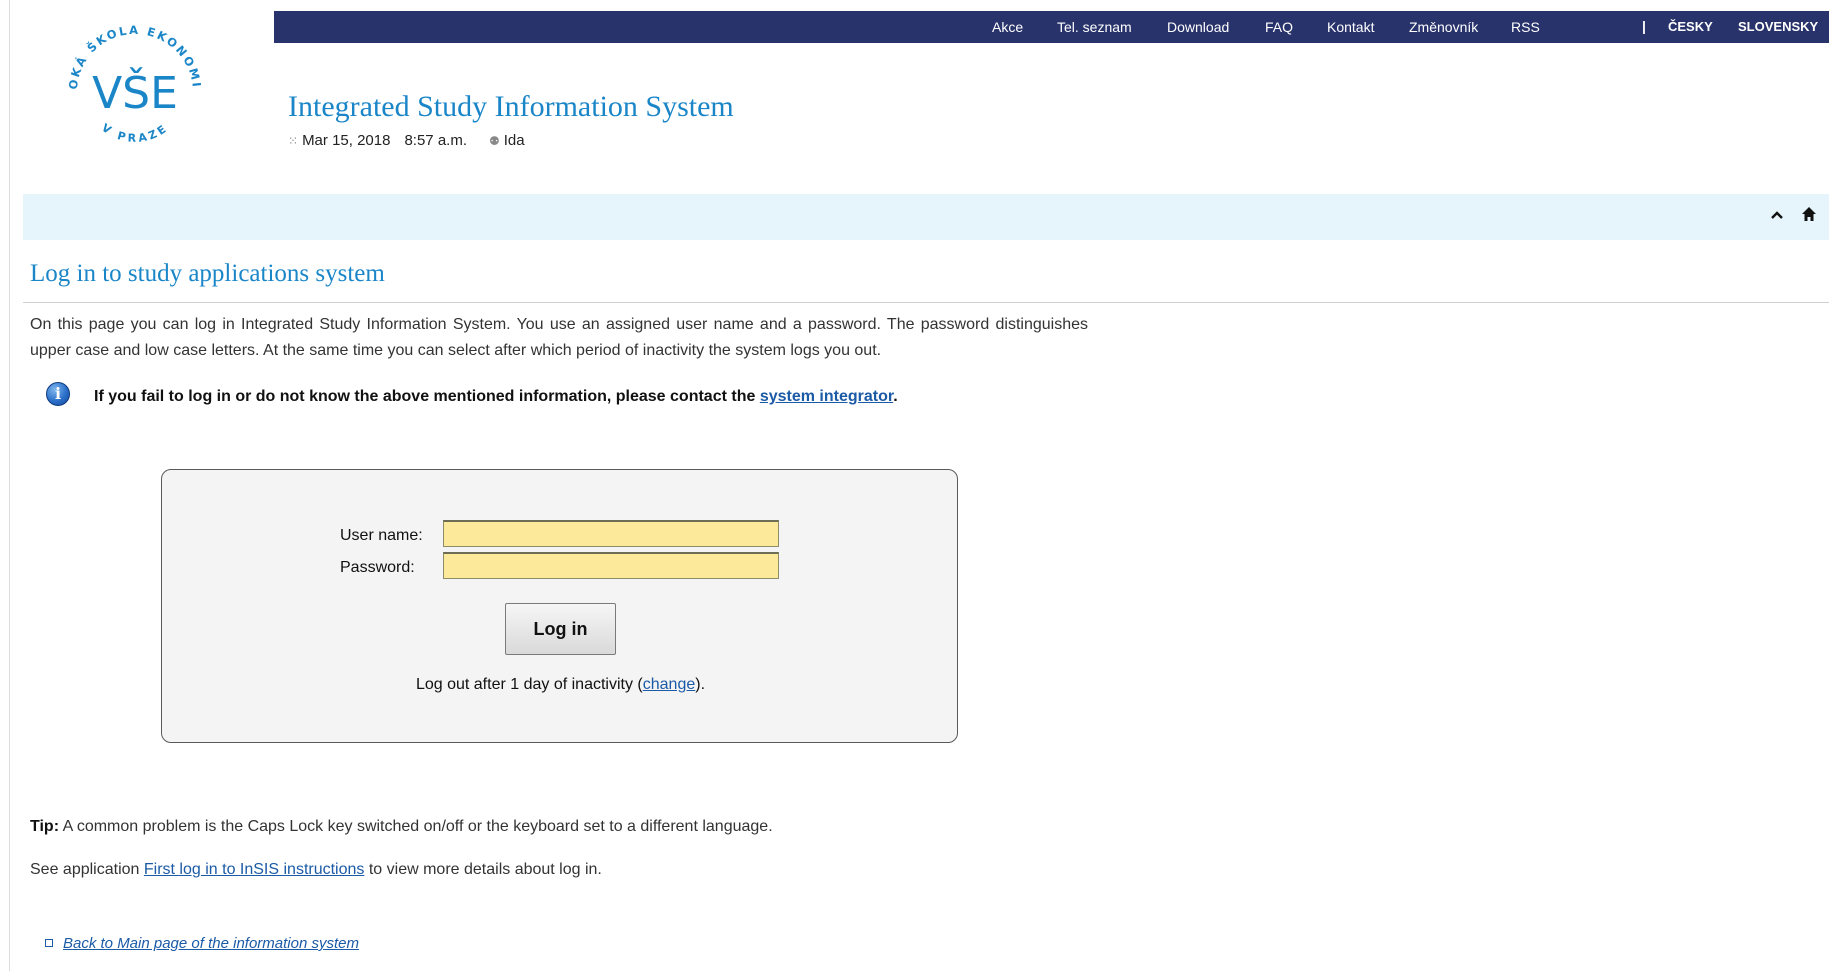  Describe the element at coordinates (1094, 27) in the screenshot. I see `nav-tel-seznam: Tel. seznam` at that location.